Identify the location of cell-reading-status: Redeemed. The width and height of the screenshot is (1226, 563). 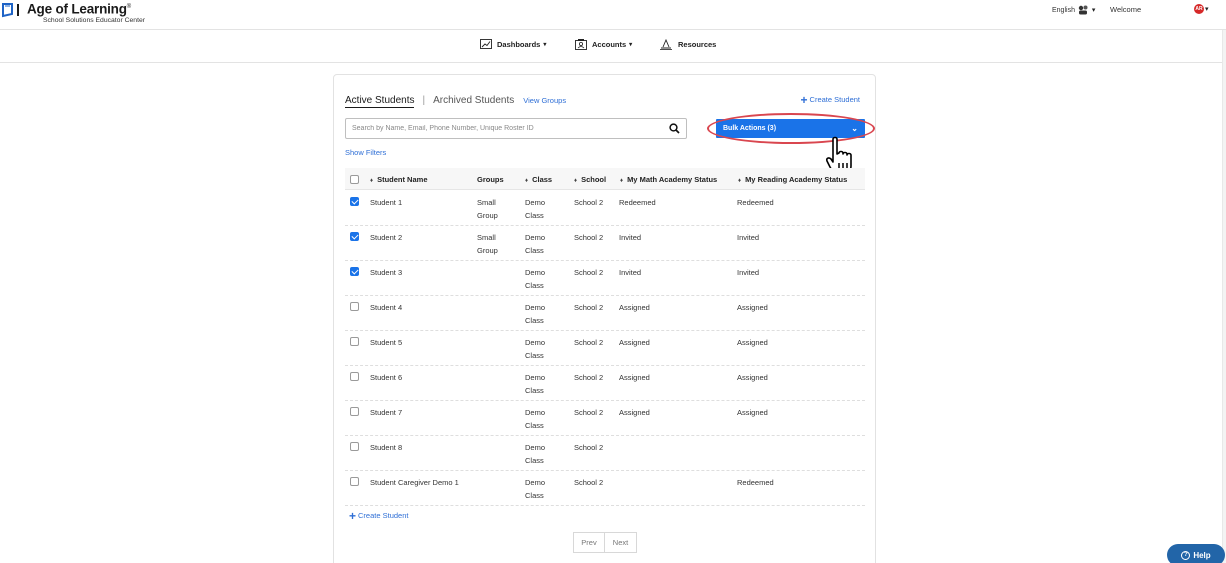
(755, 202).